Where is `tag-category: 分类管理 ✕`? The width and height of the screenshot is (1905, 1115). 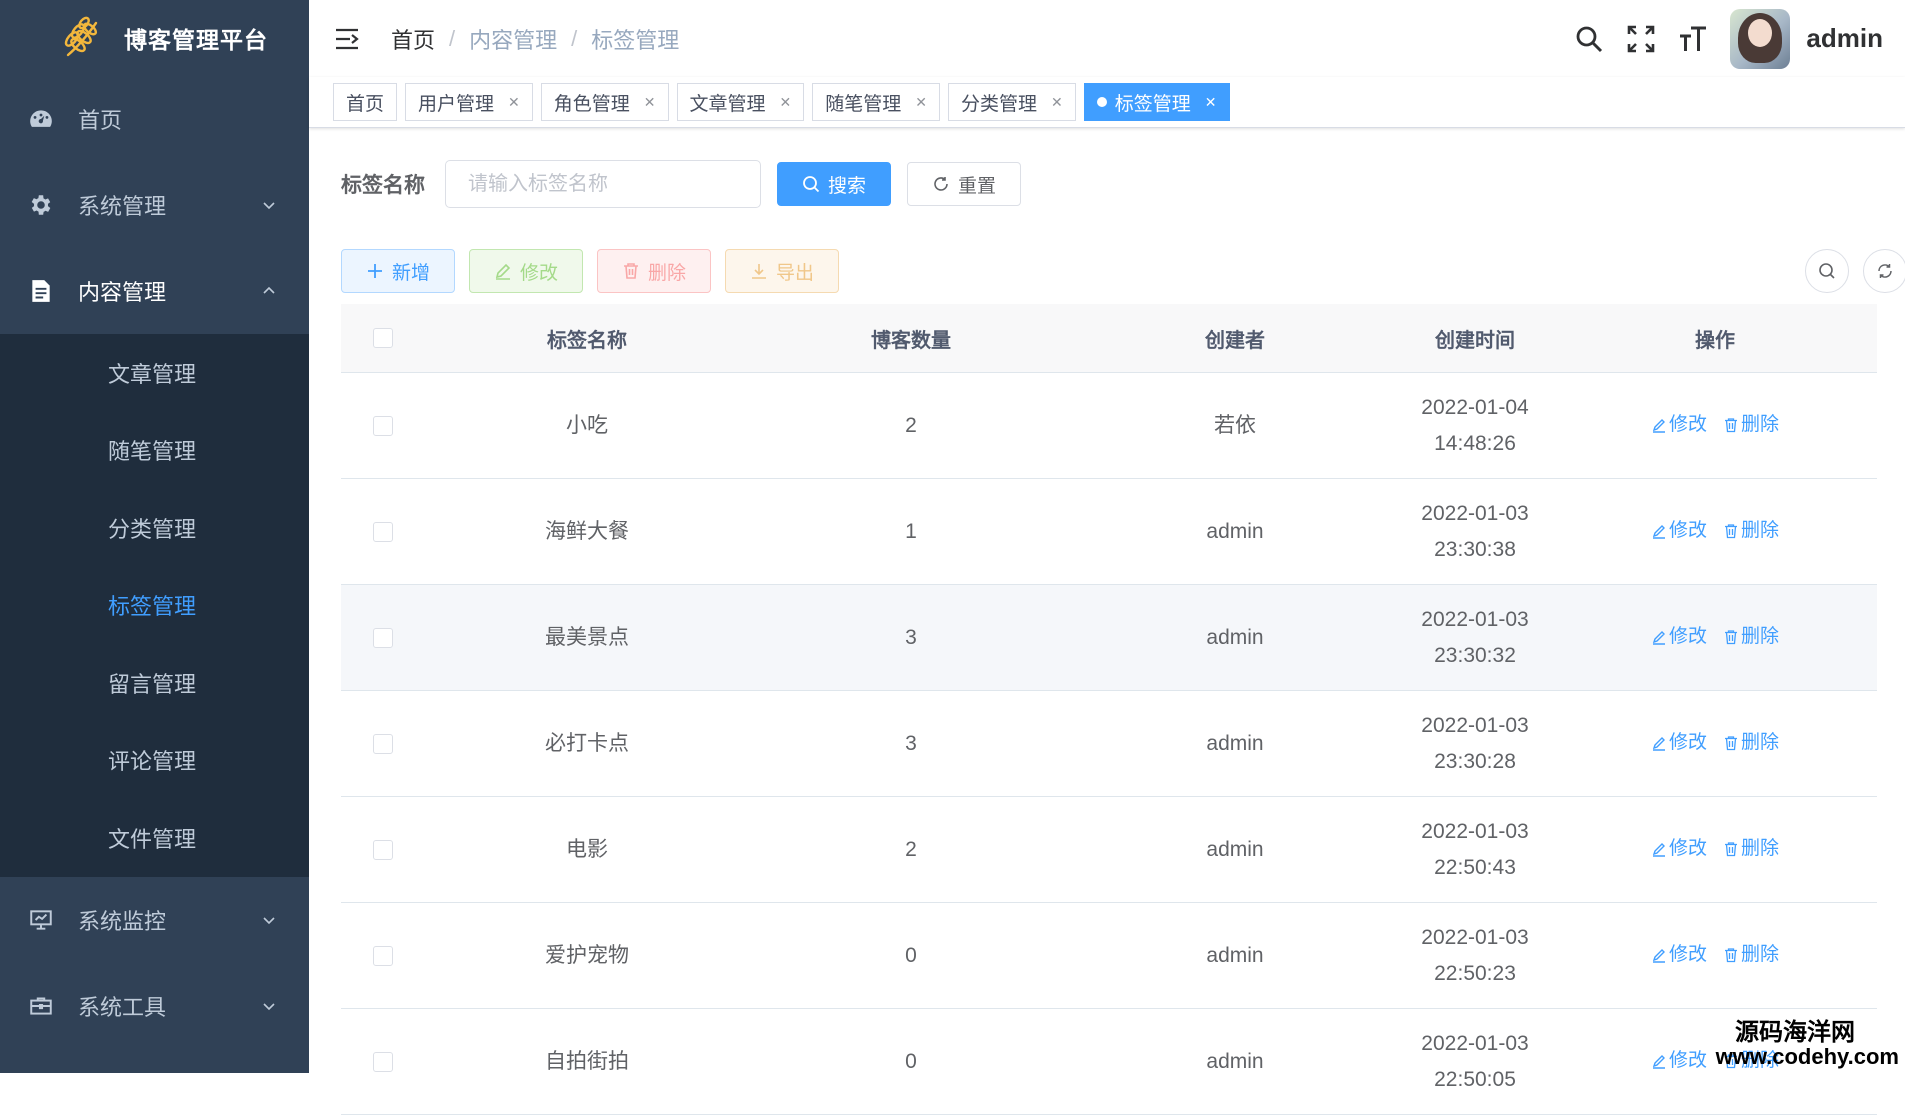 tag-category: 分类管理 ✕ is located at coordinates (1012, 102).